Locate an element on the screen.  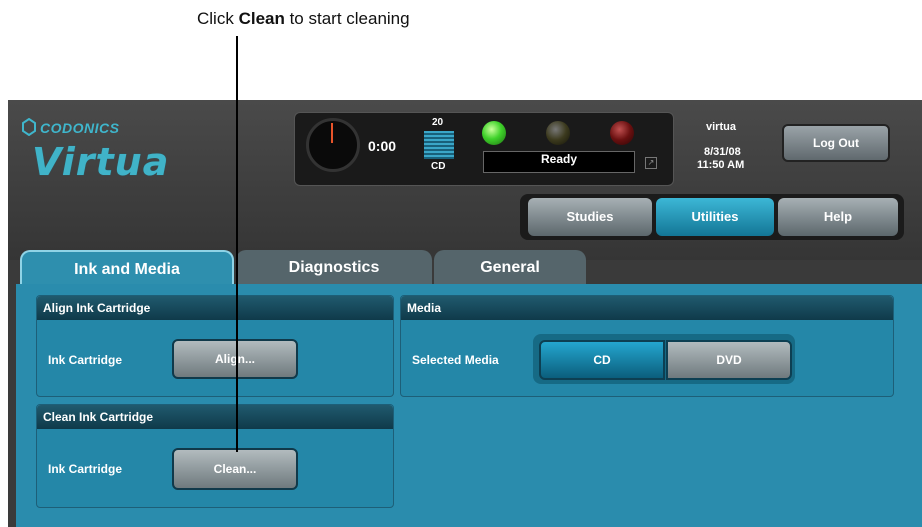
disc-stack-icon is located at coordinates (439, 145).